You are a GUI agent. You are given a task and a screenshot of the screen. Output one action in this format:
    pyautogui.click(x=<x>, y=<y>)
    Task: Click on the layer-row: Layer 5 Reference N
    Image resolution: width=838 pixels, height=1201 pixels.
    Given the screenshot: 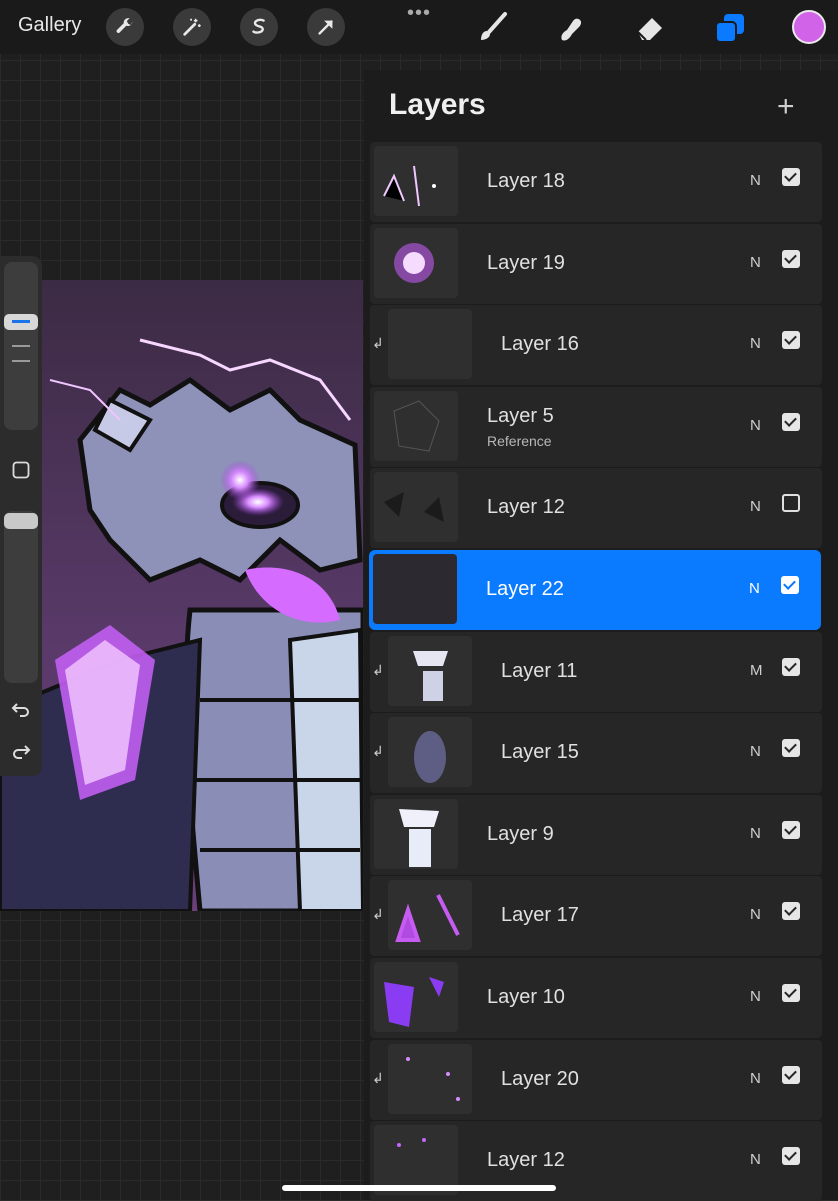 What is the action you would take?
    pyautogui.click(x=596, y=426)
    